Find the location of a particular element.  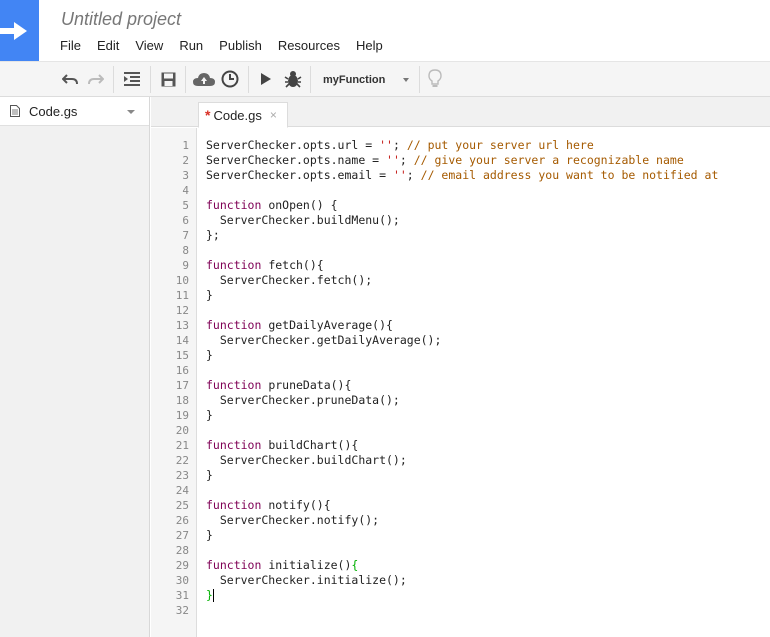

chevron-down-icon is located at coordinates (131, 112).